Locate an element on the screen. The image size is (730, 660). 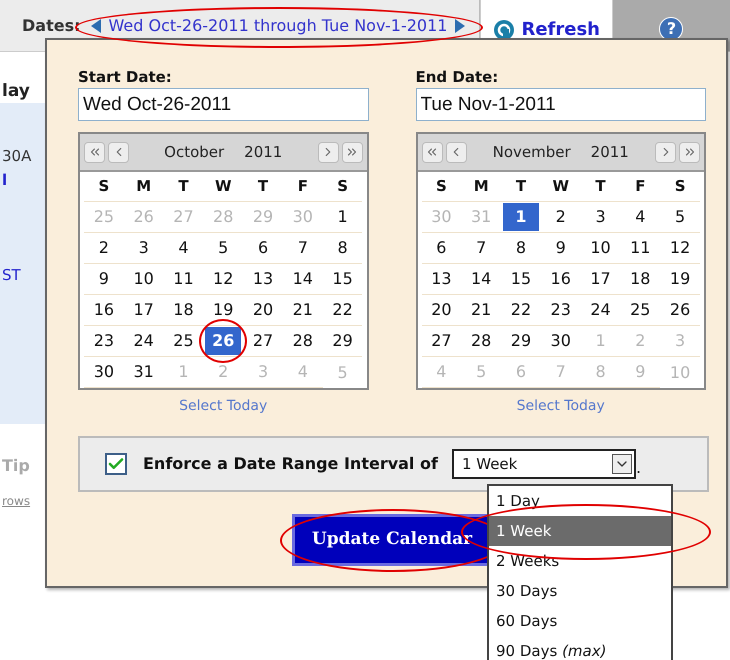
weekday-label: W is located at coordinates (561, 187).